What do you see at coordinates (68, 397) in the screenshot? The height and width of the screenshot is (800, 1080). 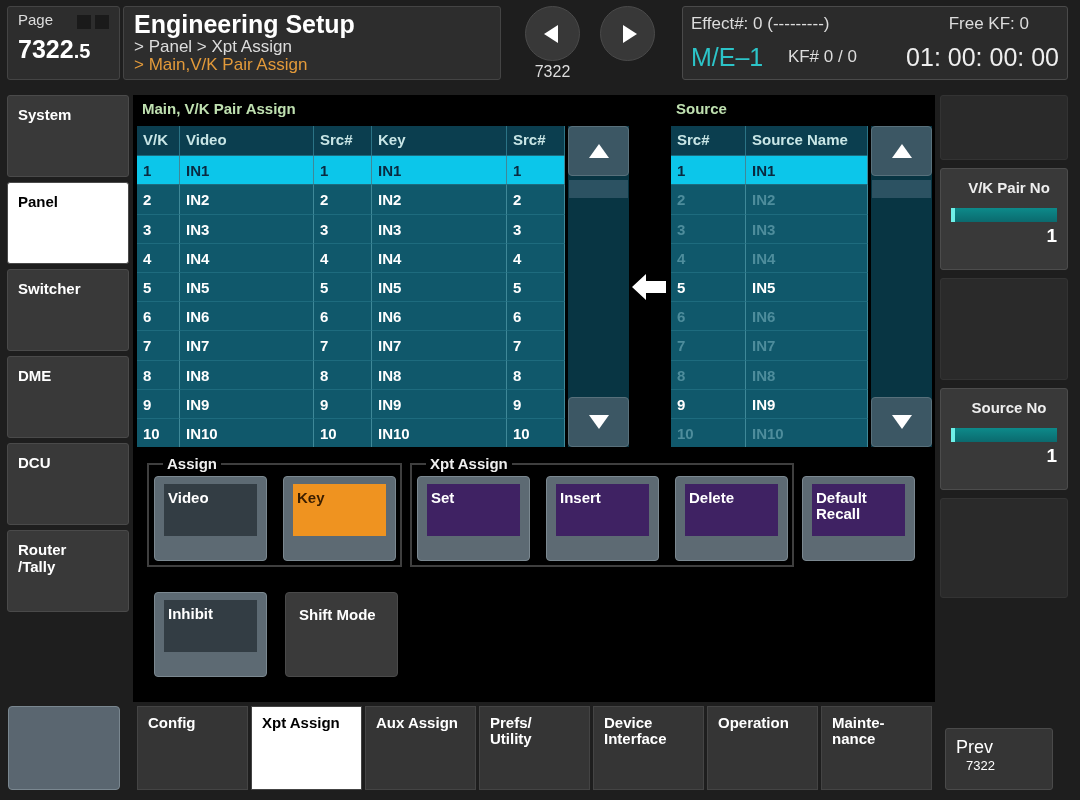 I see `sidebar-item: DME` at bounding box center [68, 397].